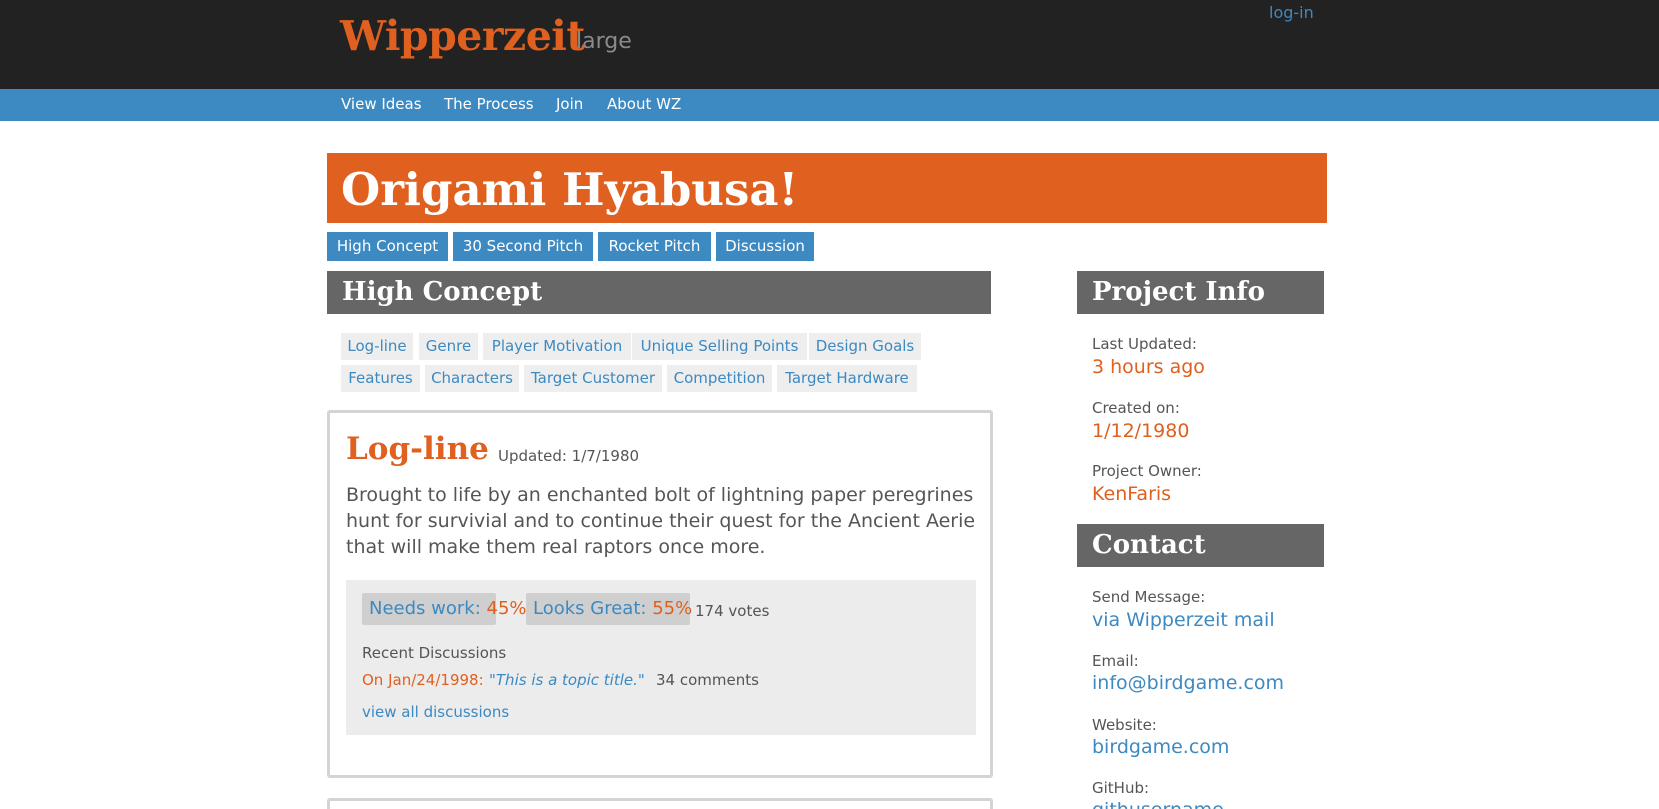 Image resolution: width=1659 pixels, height=809 pixels. What do you see at coordinates (569, 104) in the screenshot?
I see `nav-join: Join` at bounding box center [569, 104].